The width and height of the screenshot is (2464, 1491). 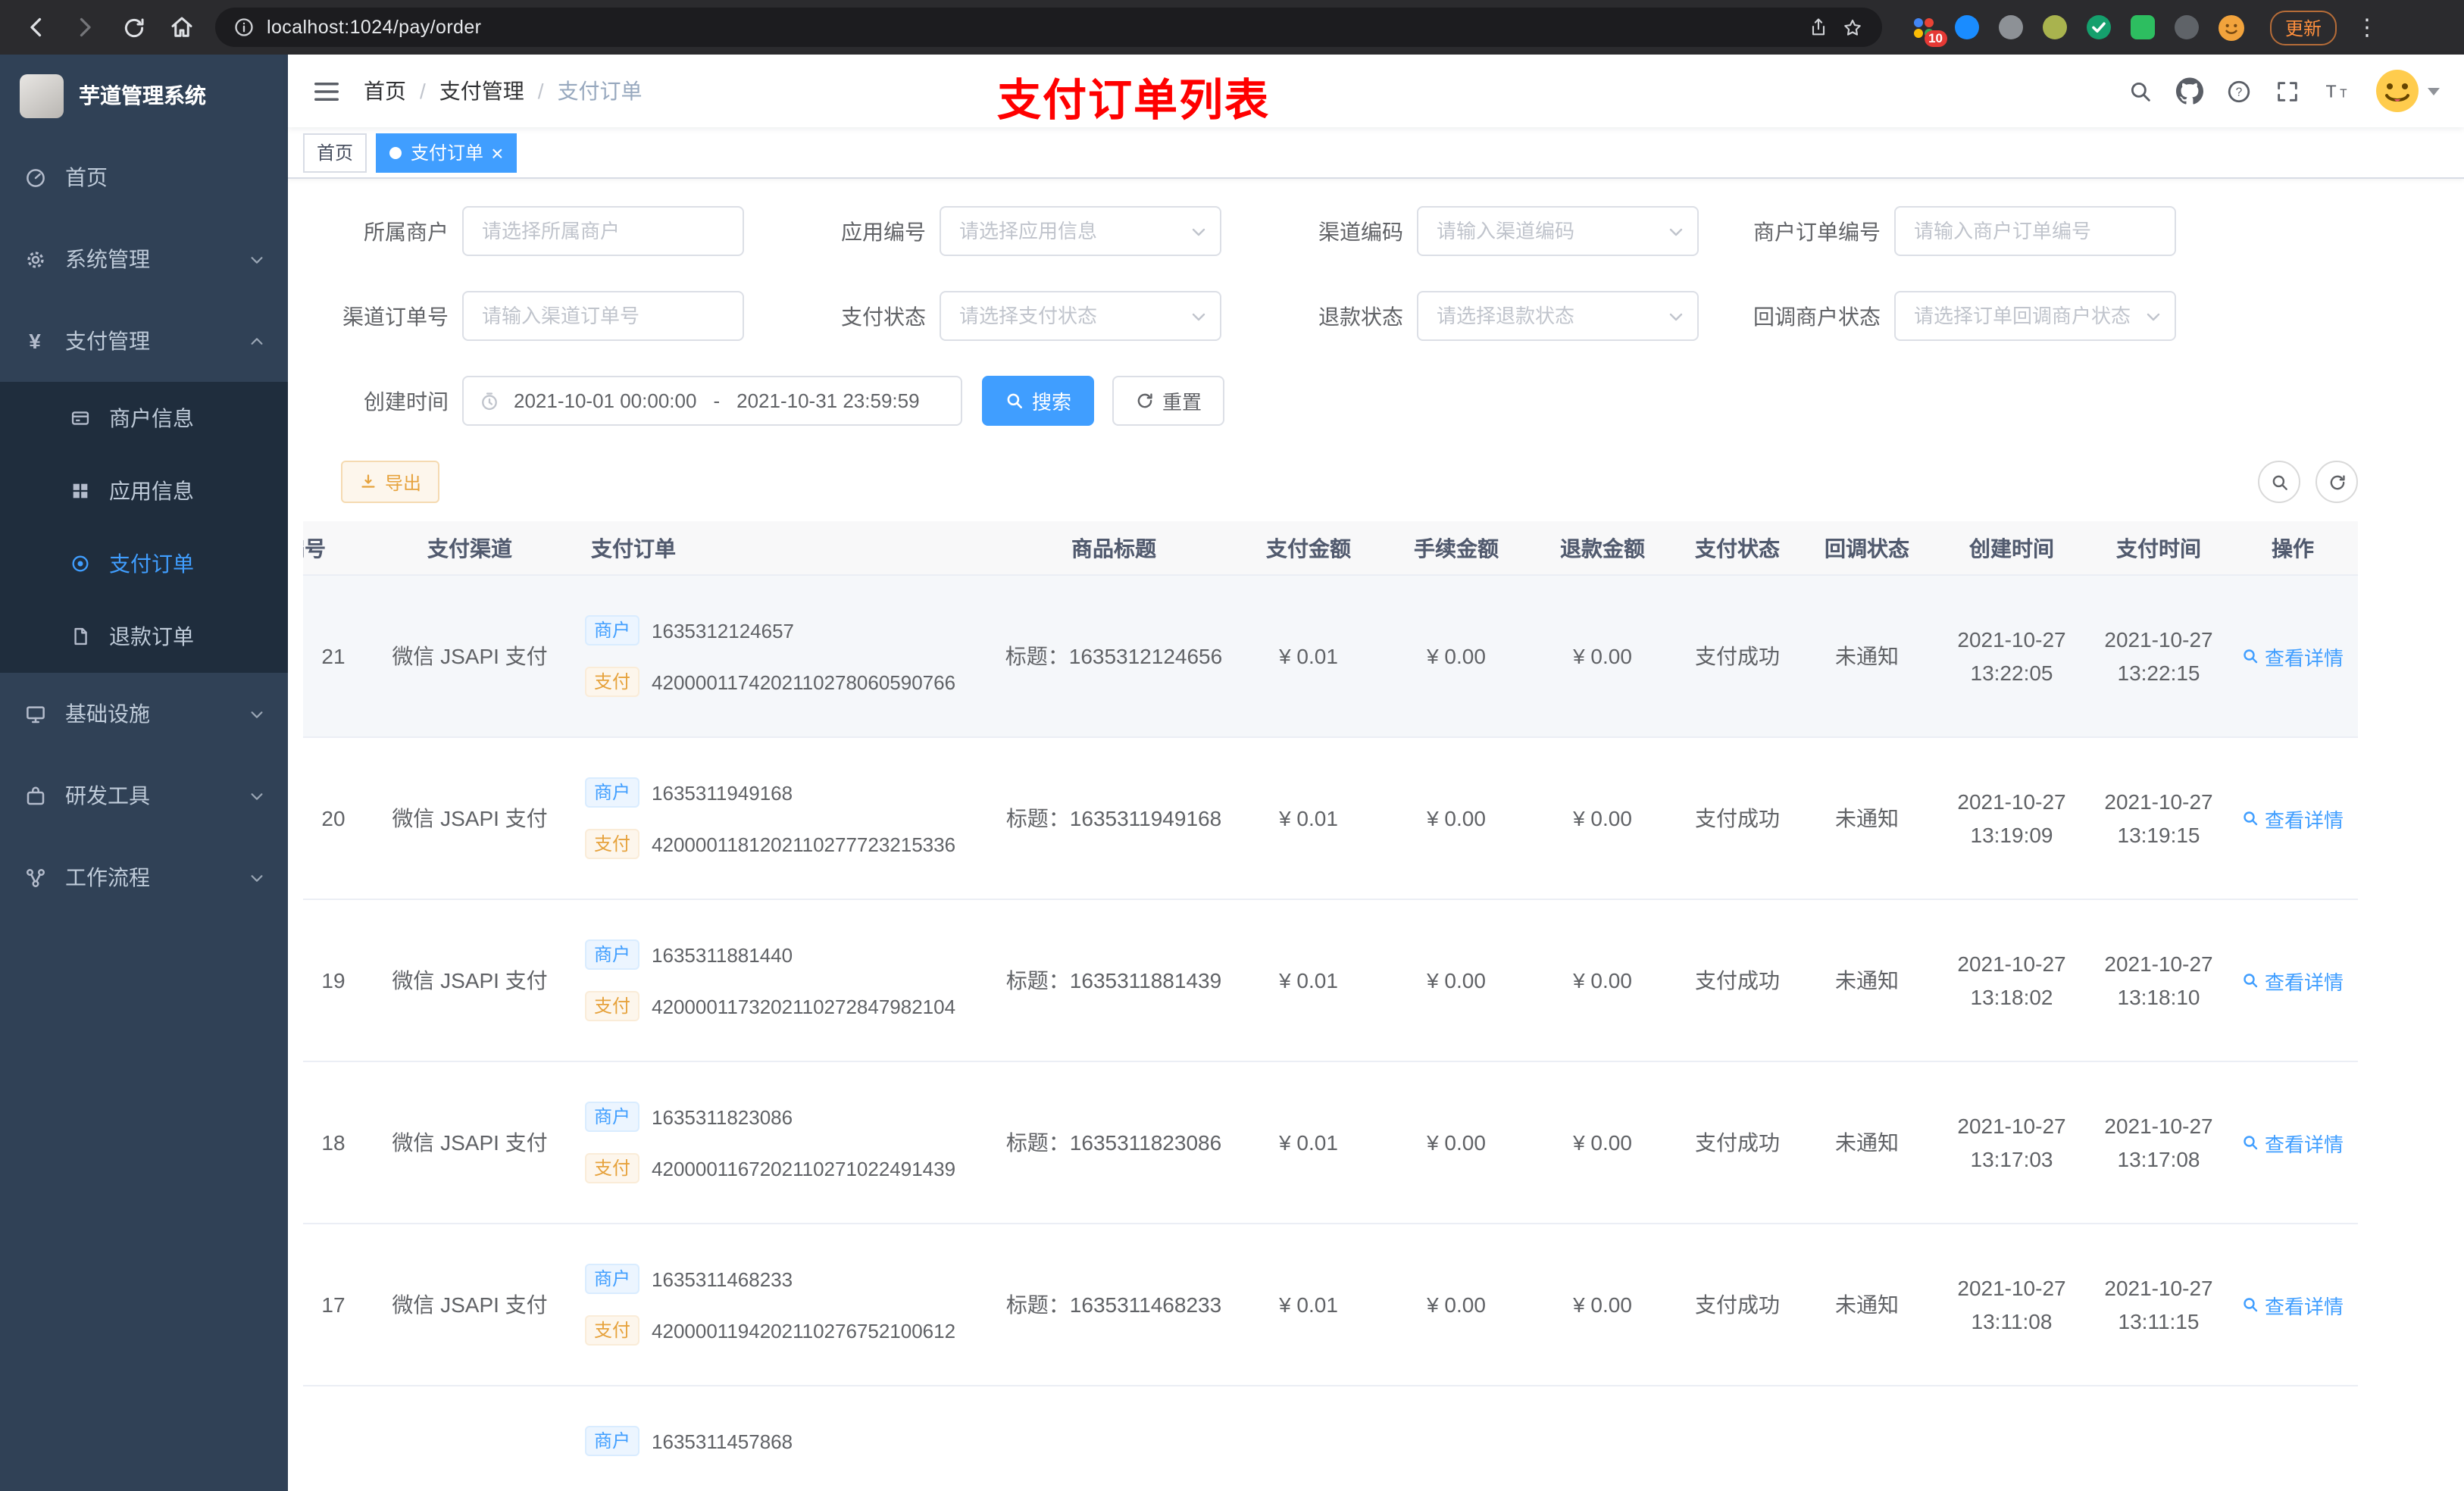 I want to click on merchant-input, so click(x=603, y=231).